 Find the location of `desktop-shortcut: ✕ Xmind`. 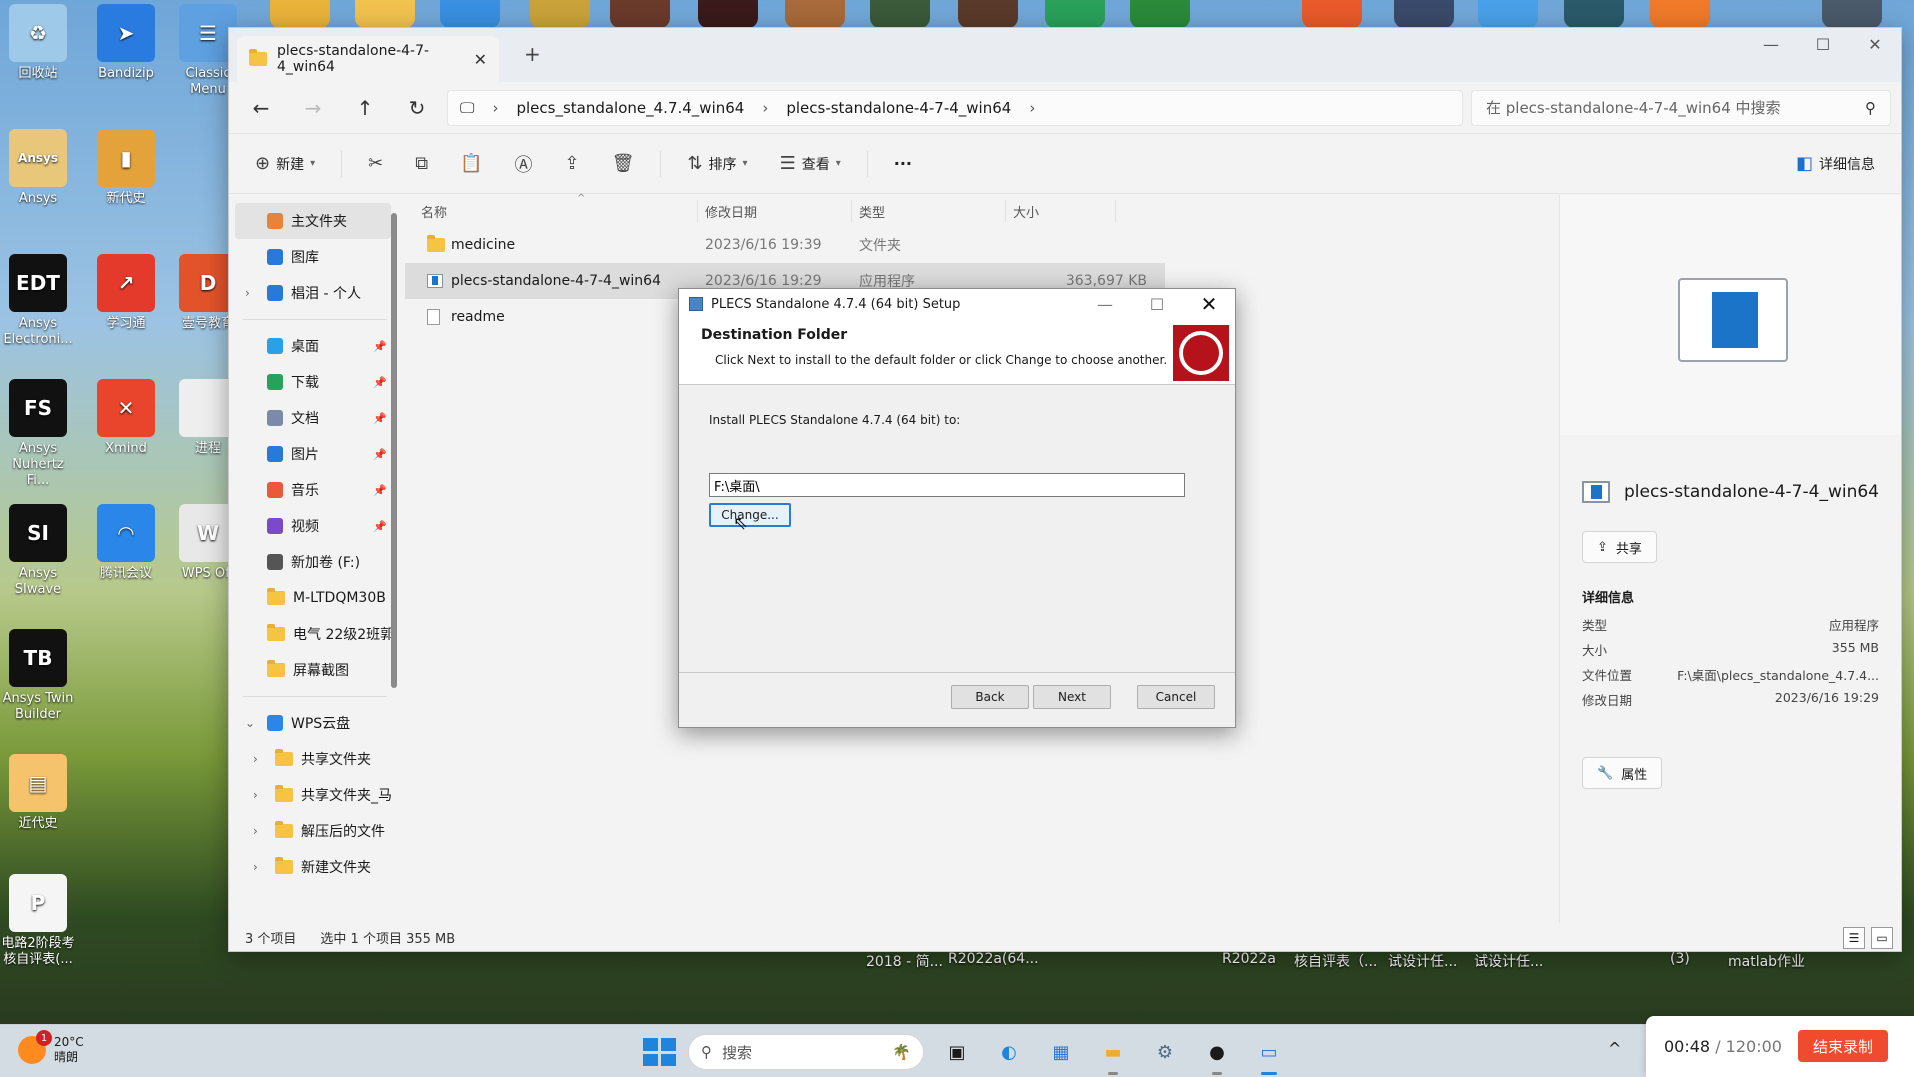

desktop-shortcut: ✕ Xmind is located at coordinates (126, 418).